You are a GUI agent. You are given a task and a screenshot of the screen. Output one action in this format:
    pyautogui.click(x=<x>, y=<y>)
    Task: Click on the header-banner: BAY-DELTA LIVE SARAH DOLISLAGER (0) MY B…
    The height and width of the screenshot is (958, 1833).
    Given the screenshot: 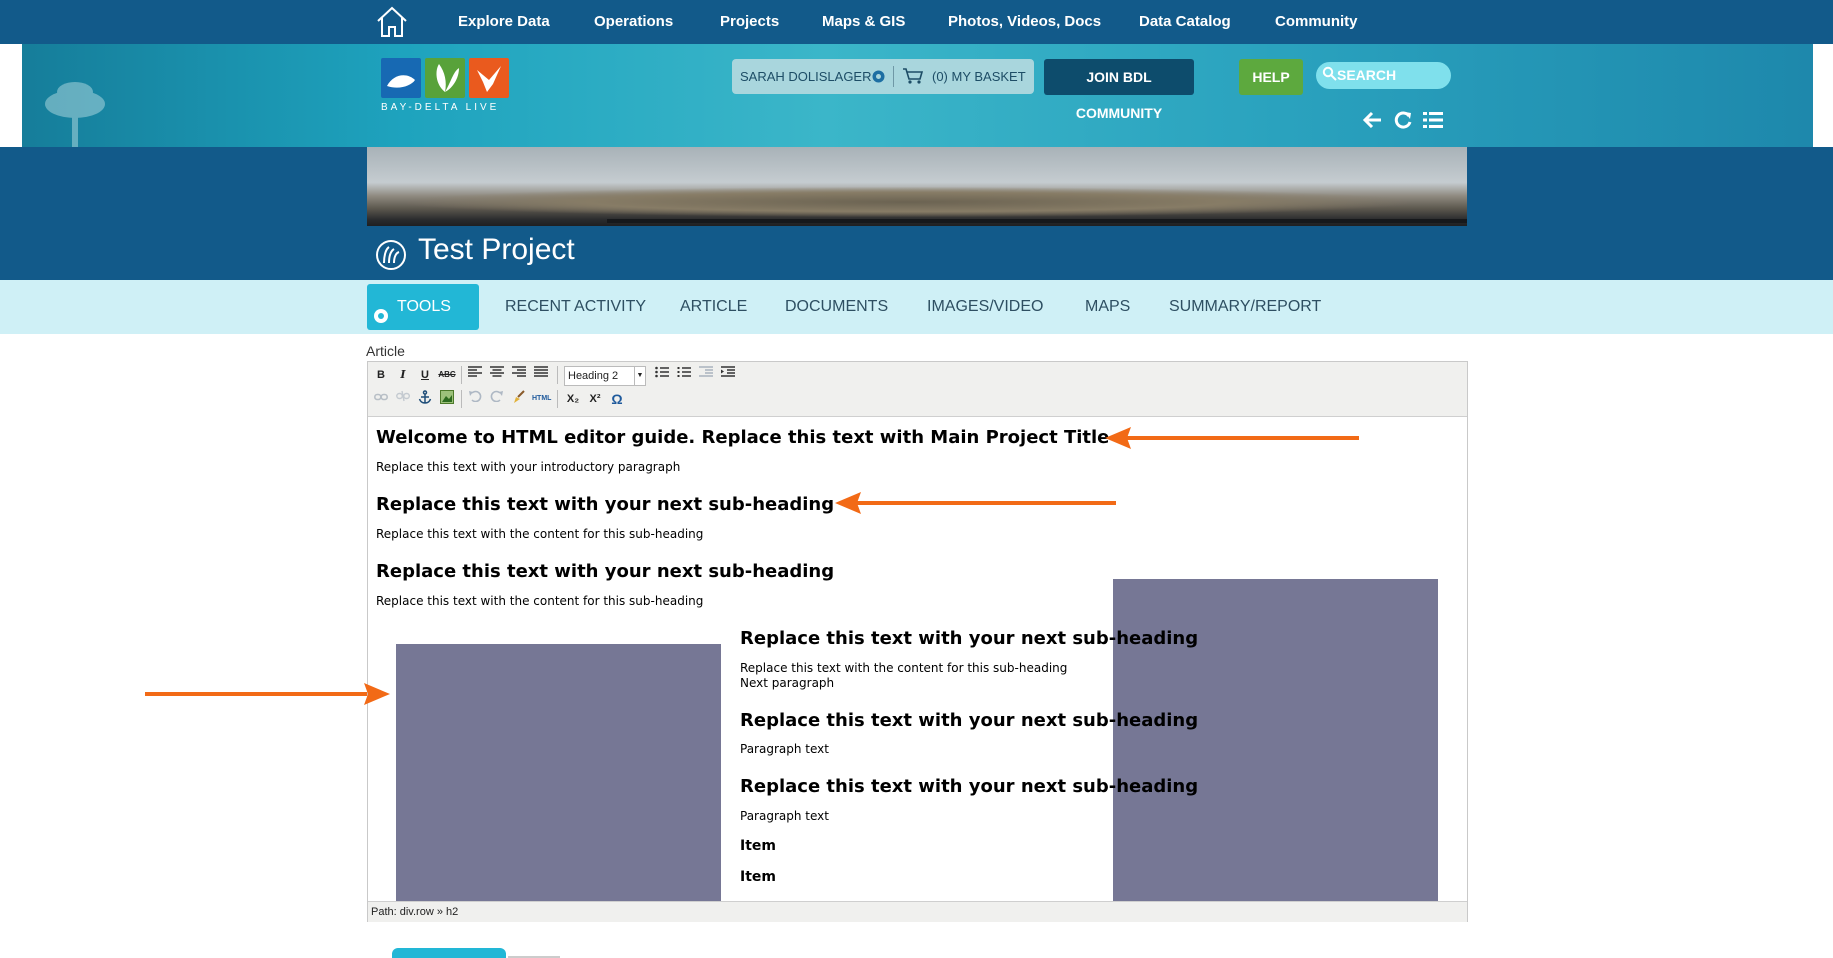 What is the action you would take?
    pyautogui.click(x=916, y=95)
    